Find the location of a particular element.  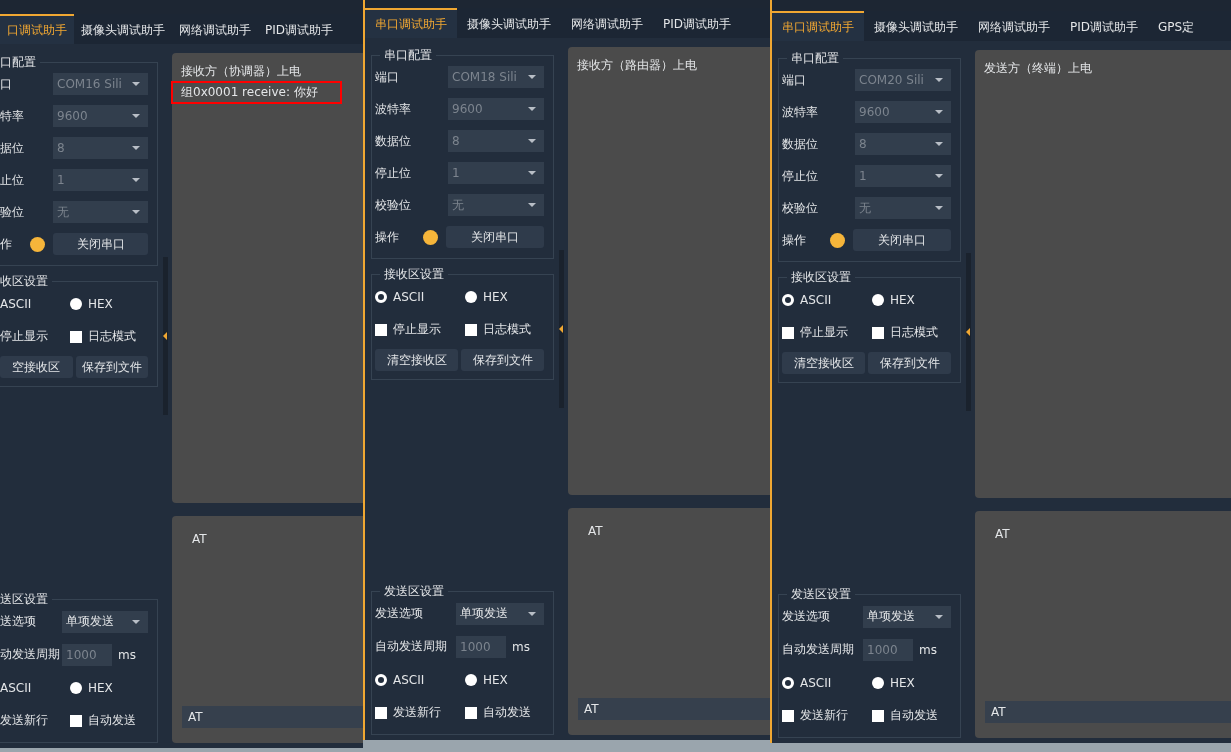

tab: GPS定 is located at coordinates (1176, 26).